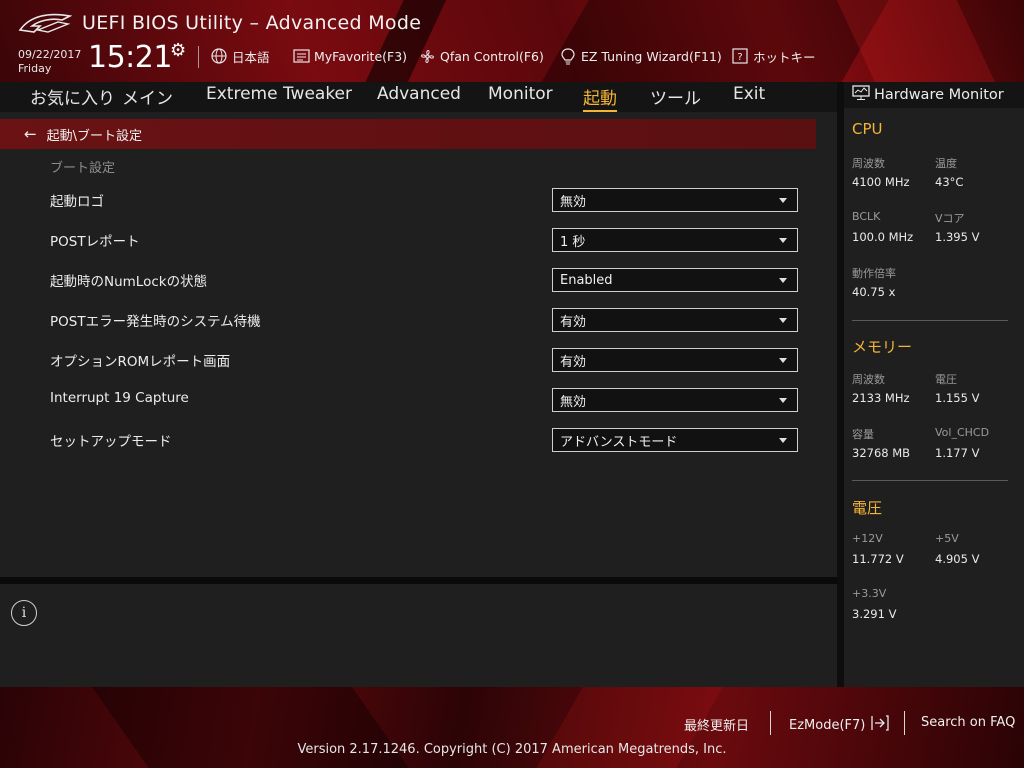 The height and width of the screenshot is (768, 1024). What do you see at coordinates (675, 360) in the screenshot?
I see `option-rom-messages-select: 有効` at bounding box center [675, 360].